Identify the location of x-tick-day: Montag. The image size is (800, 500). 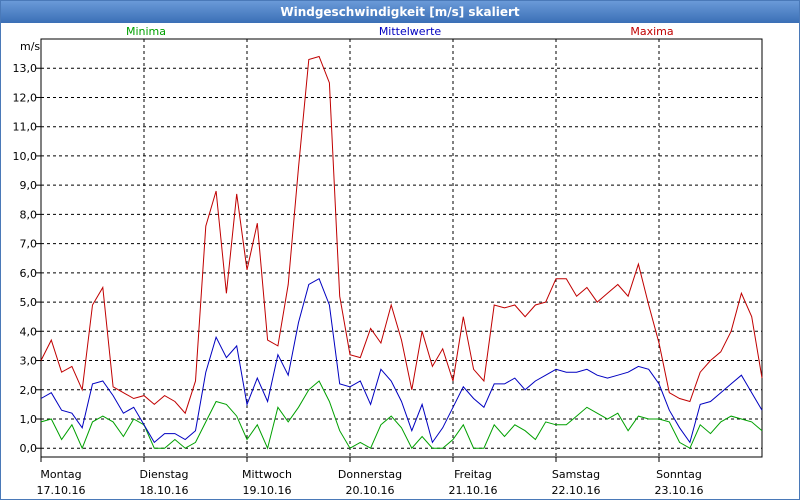
(60, 474).